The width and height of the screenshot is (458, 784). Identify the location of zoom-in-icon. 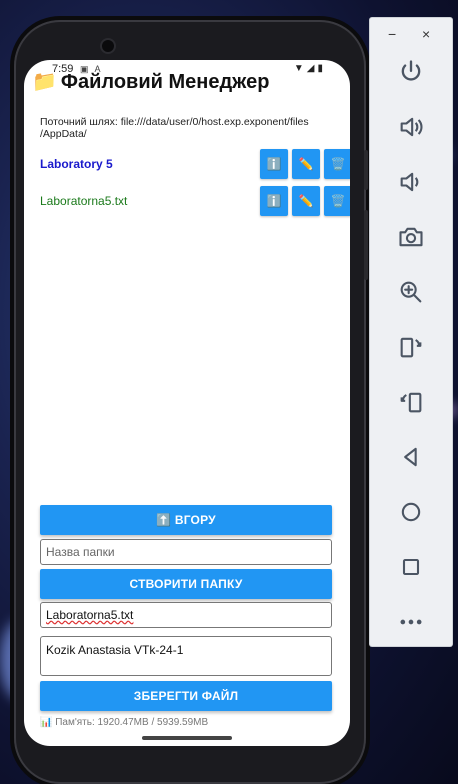
(411, 292).